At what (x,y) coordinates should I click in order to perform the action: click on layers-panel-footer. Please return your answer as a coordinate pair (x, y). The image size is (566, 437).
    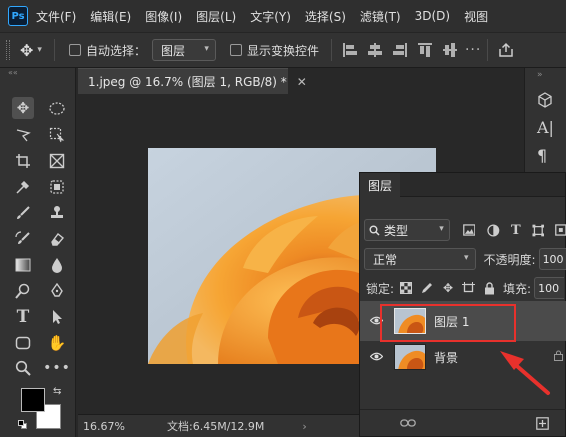
    Looking at the image, I should click on (463, 422).